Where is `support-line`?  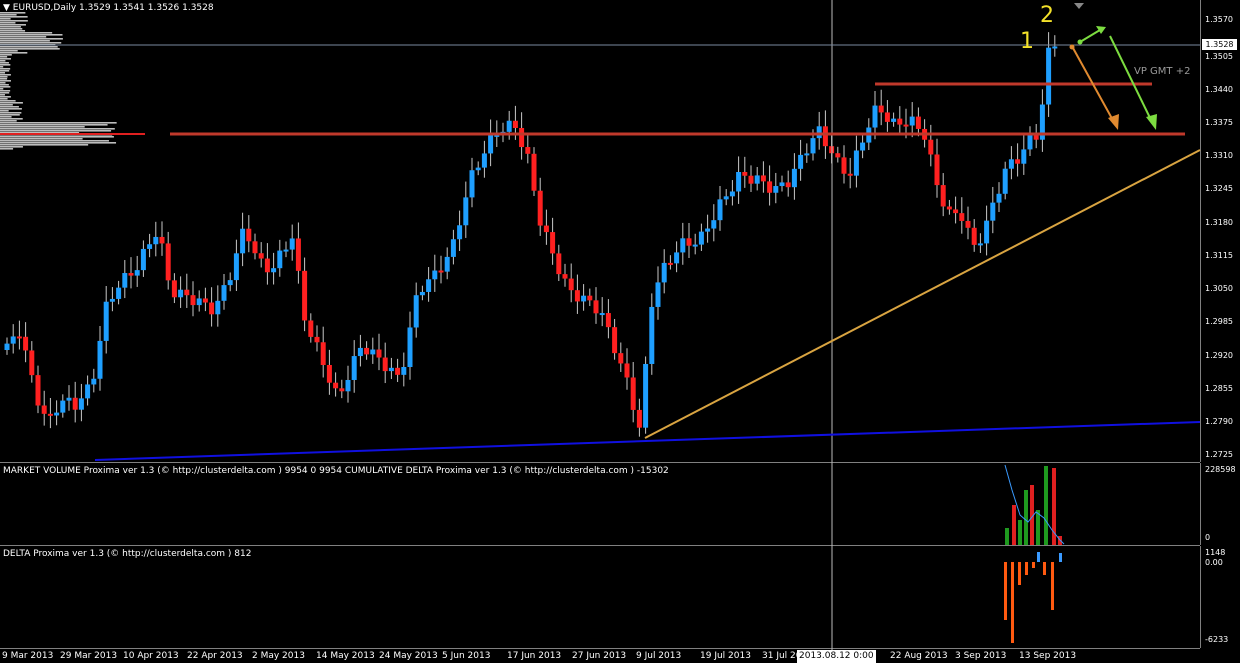 support-line is located at coordinates (647, 441).